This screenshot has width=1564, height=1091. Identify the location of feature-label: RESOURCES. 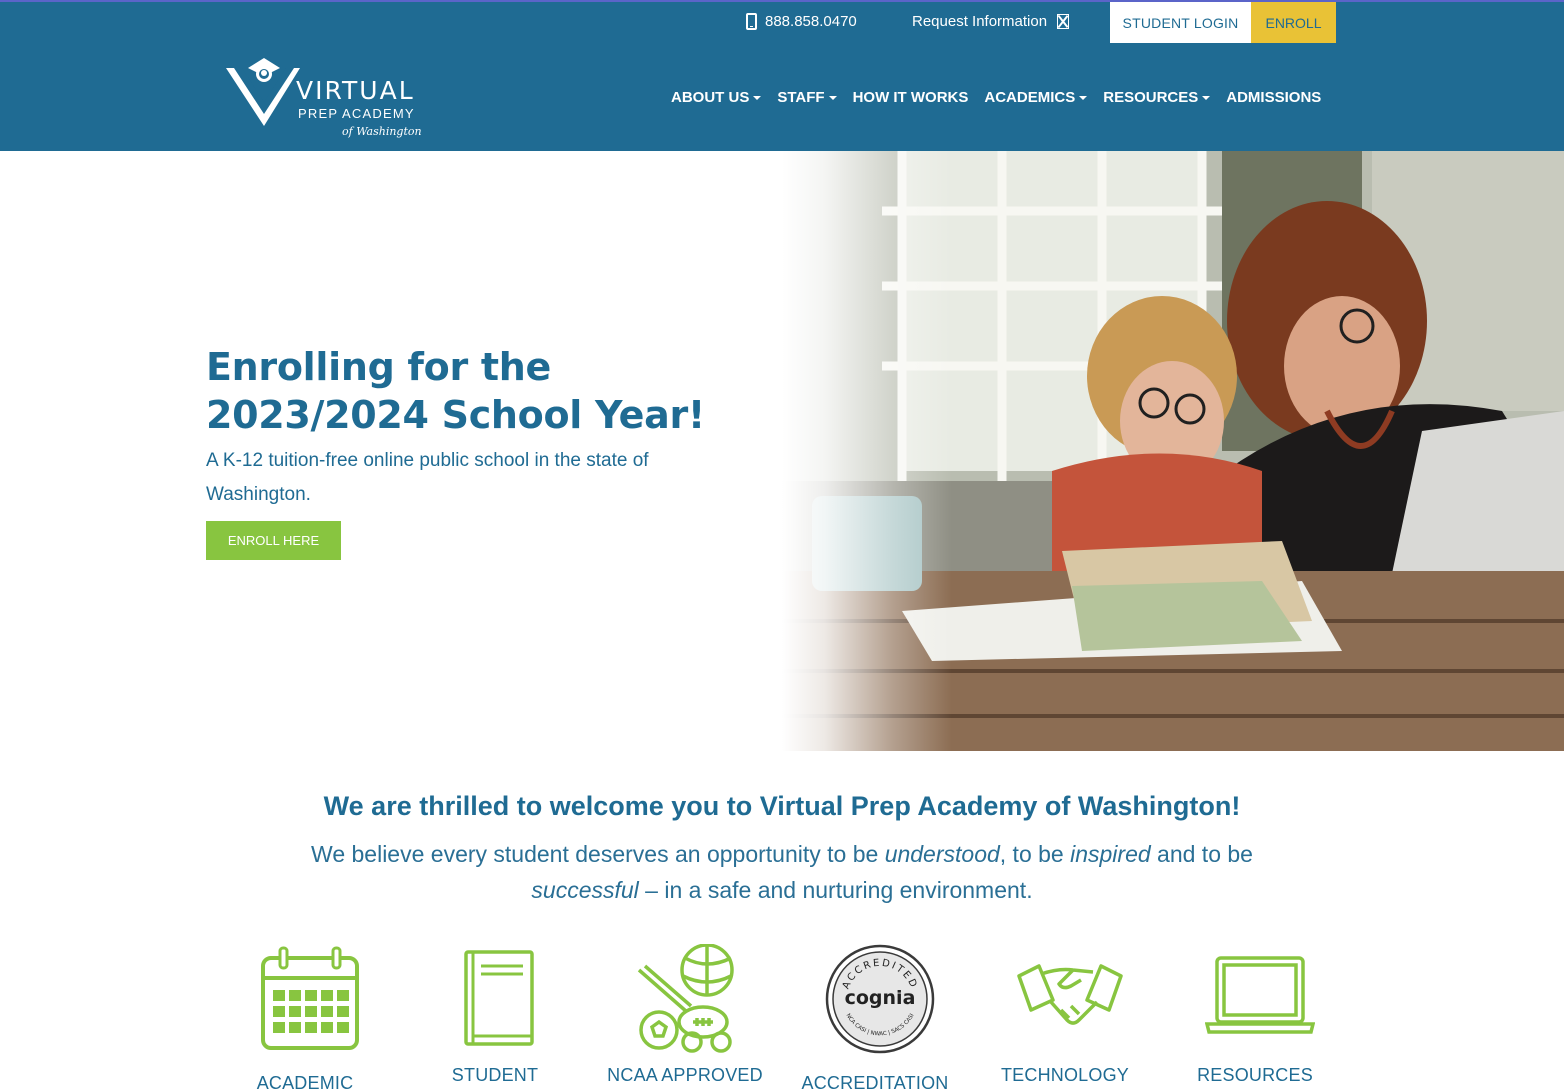
(1255, 1075).